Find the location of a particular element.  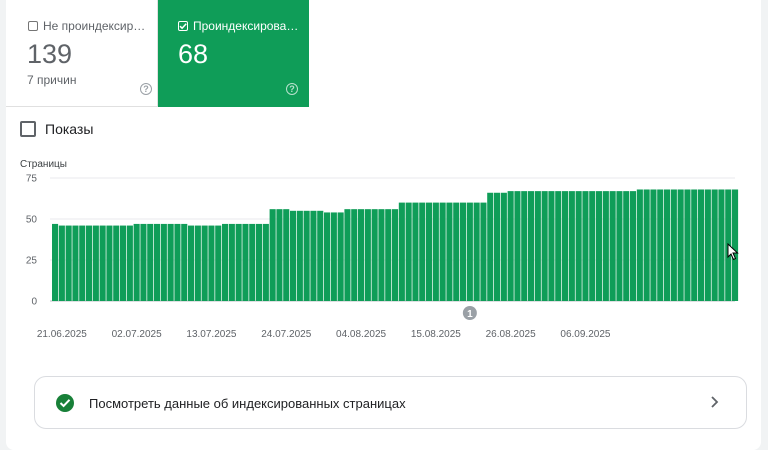

y-tick-label: 25 is located at coordinates (32, 261).